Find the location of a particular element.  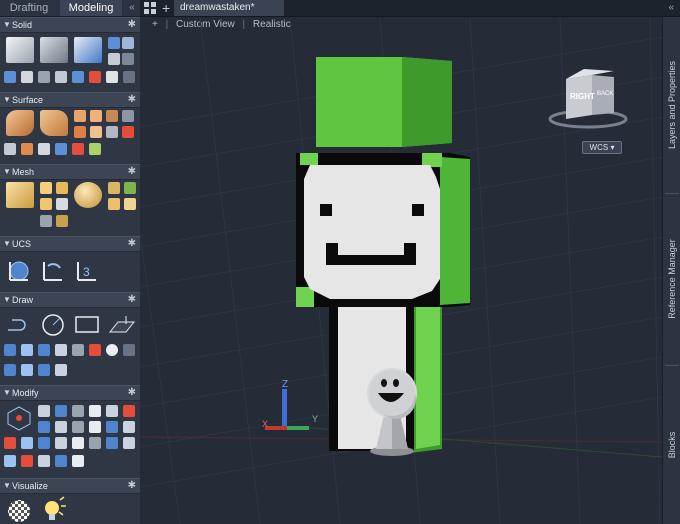

section-header-surface: ▼ Surface ✱ is located at coordinates (70, 100).